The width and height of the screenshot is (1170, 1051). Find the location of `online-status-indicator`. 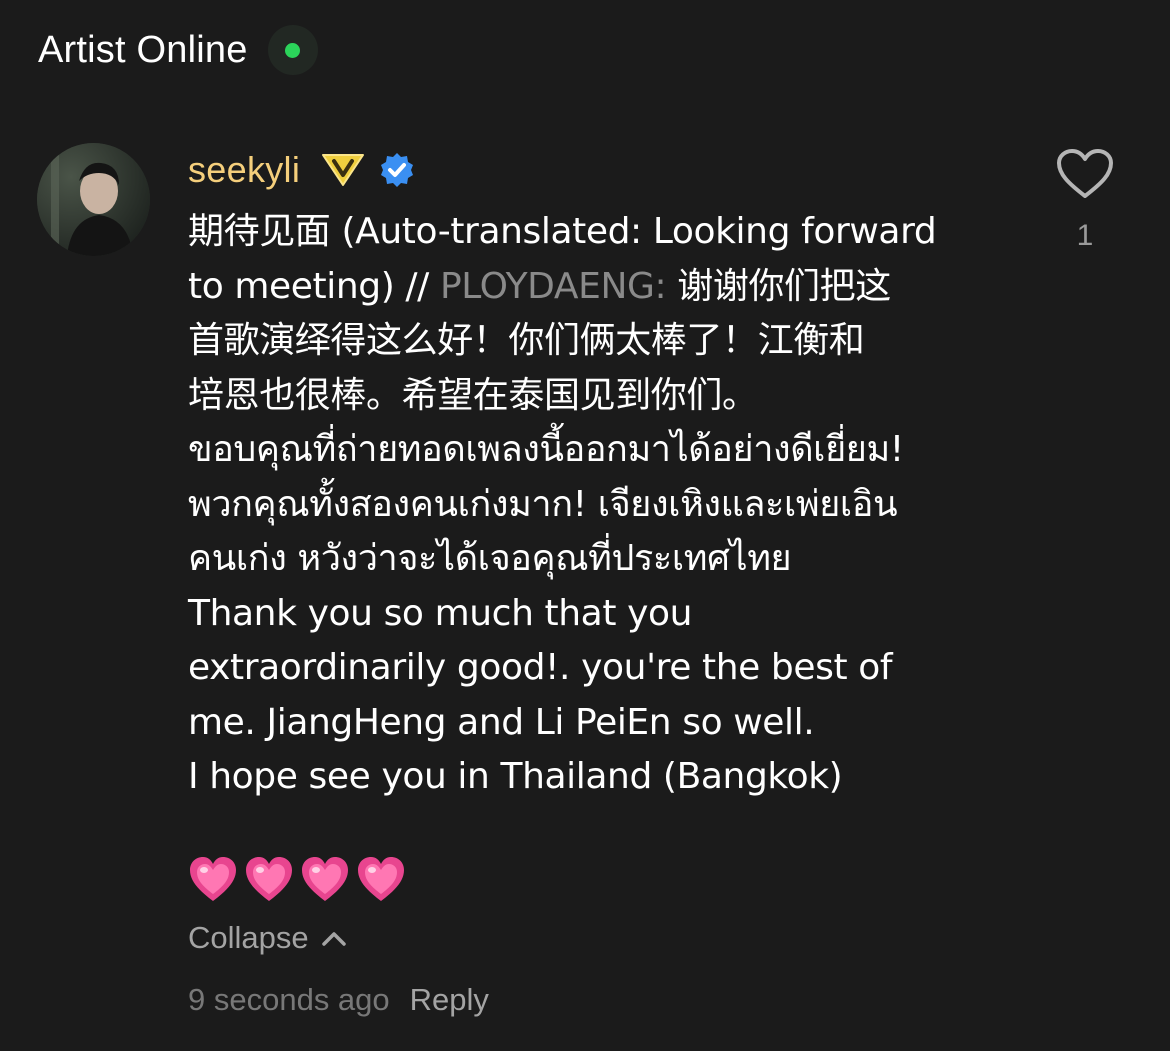

online-status-indicator is located at coordinates (292, 50).